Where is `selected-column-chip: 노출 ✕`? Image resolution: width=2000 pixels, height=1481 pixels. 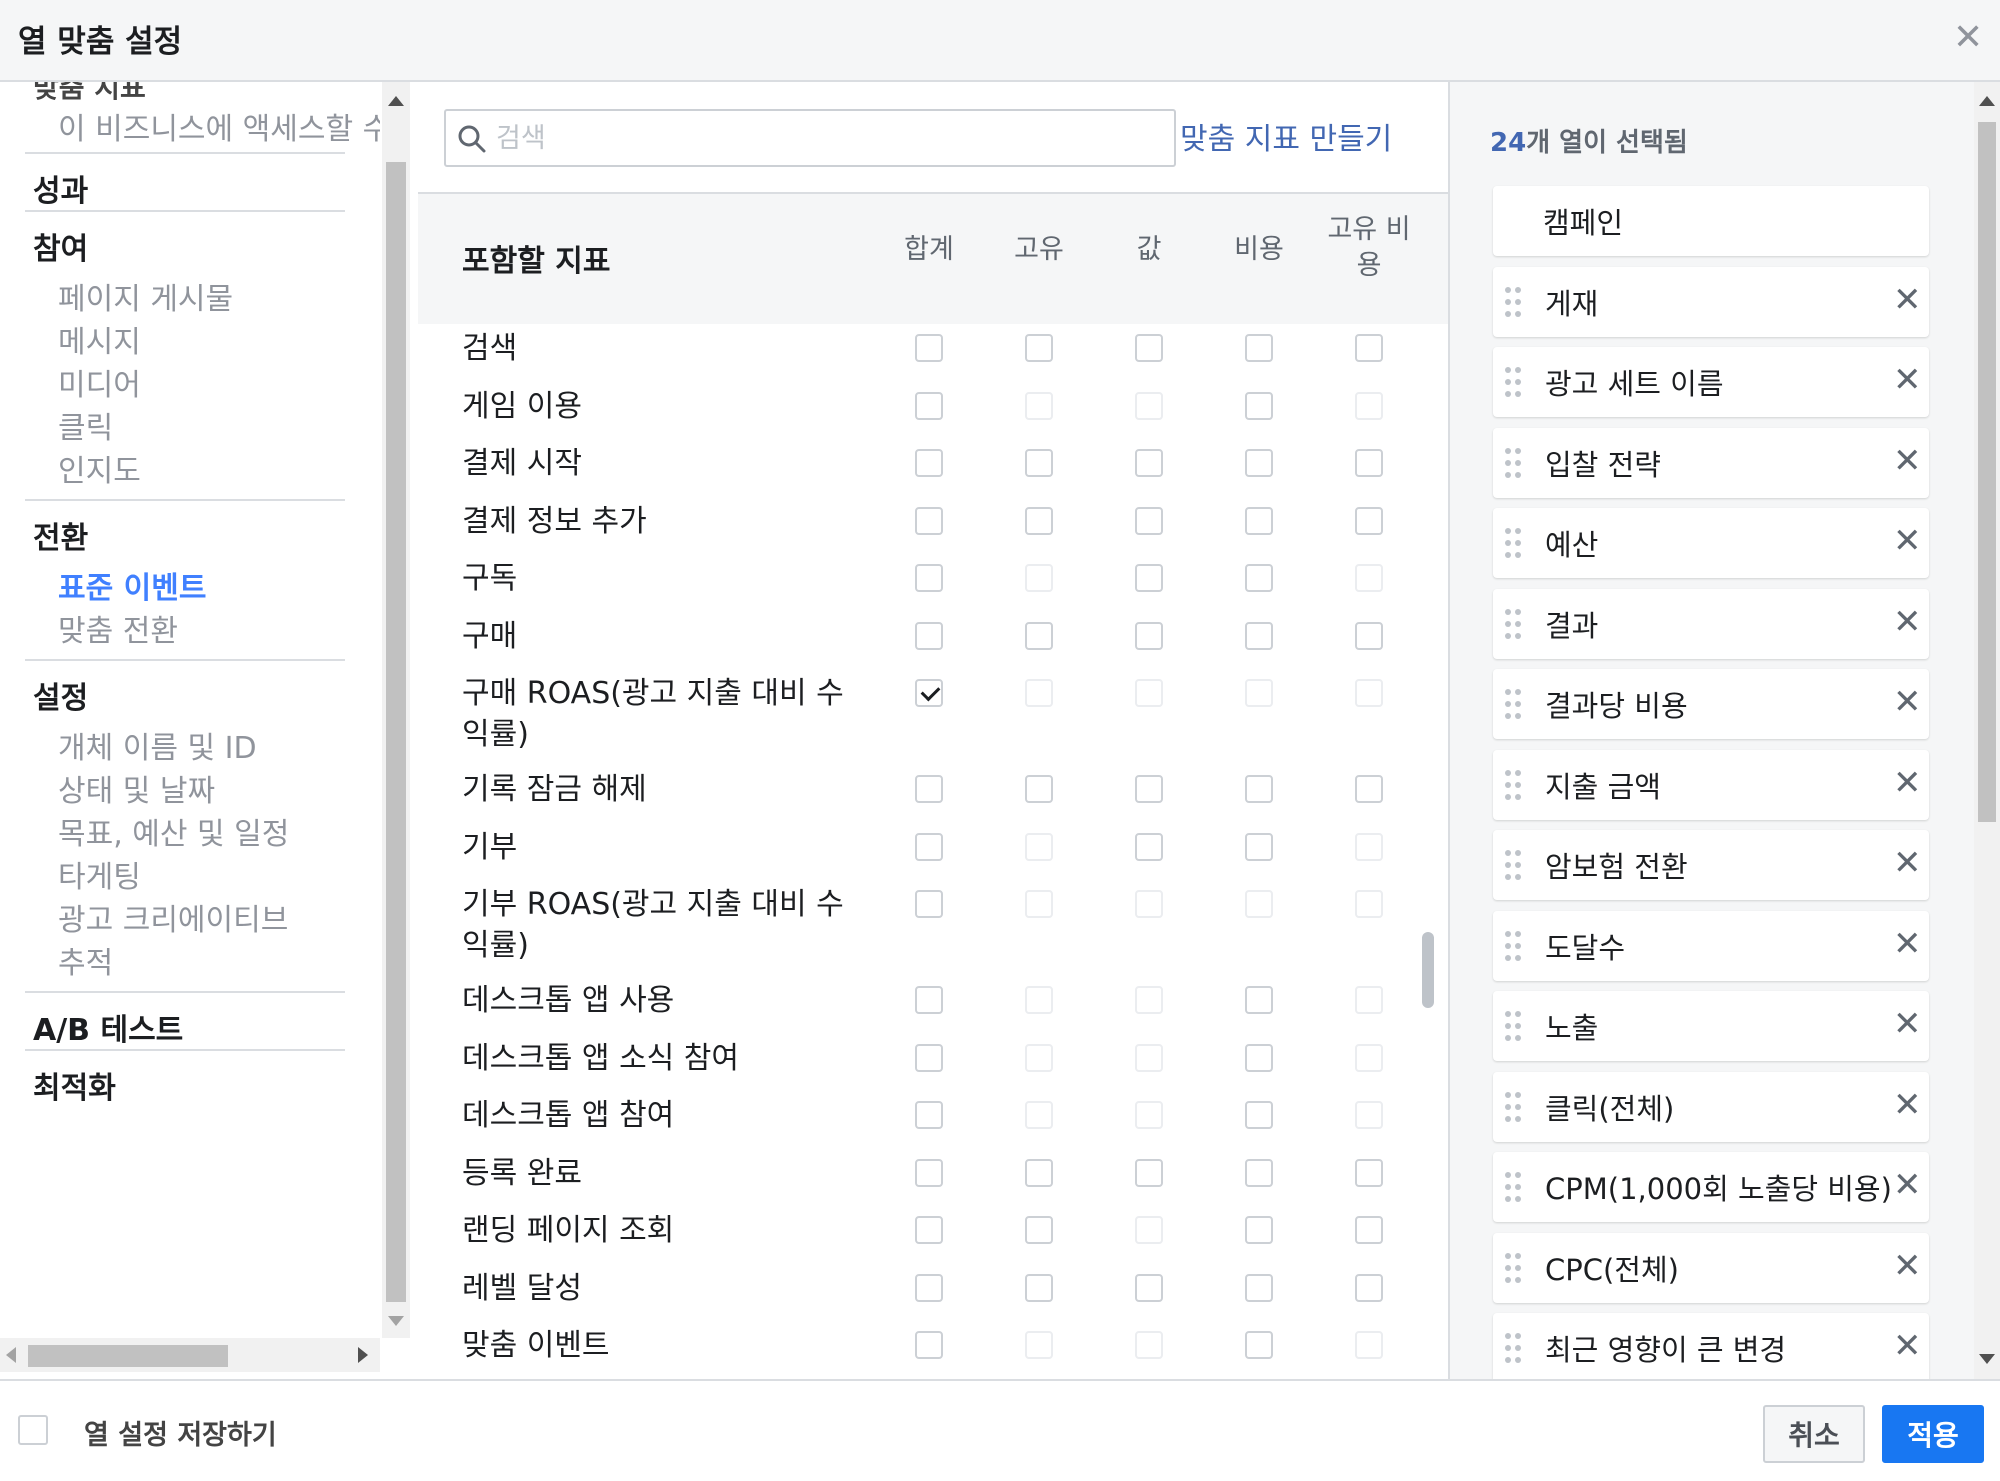 selected-column-chip: 노출 ✕ is located at coordinates (1711, 1026).